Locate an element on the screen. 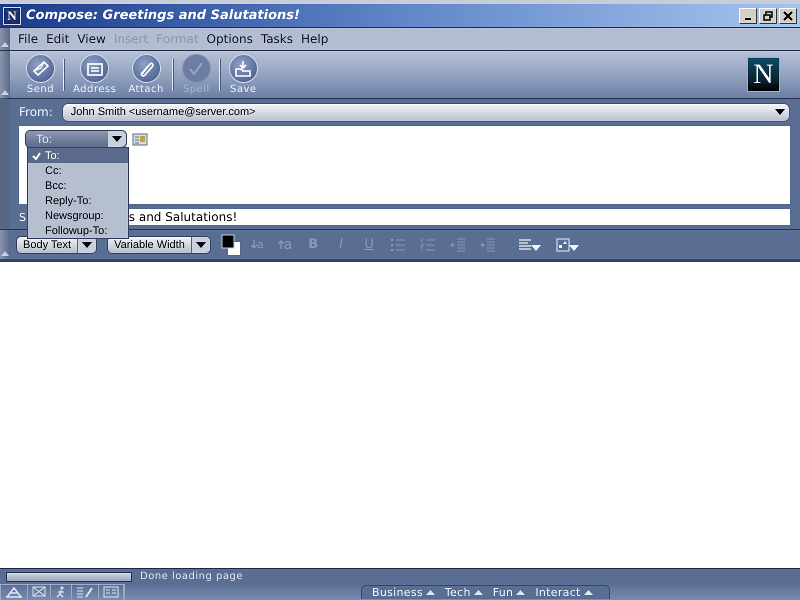  taskbar-tab: Fun is located at coordinates (512, 592).